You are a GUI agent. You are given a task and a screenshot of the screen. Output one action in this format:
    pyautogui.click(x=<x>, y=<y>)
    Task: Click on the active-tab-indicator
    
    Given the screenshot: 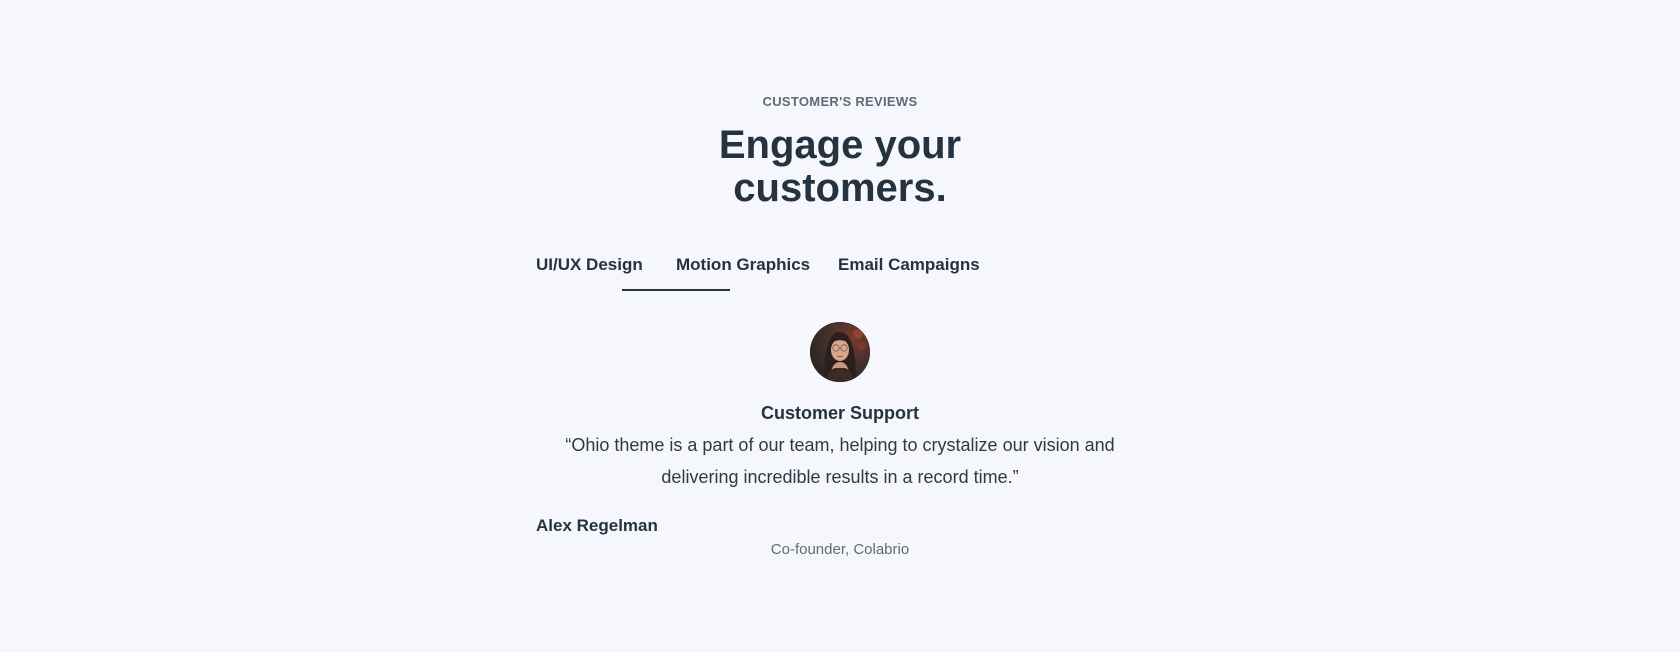 What is the action you would take?
    pyautogui.click(x=676, y=290)
    